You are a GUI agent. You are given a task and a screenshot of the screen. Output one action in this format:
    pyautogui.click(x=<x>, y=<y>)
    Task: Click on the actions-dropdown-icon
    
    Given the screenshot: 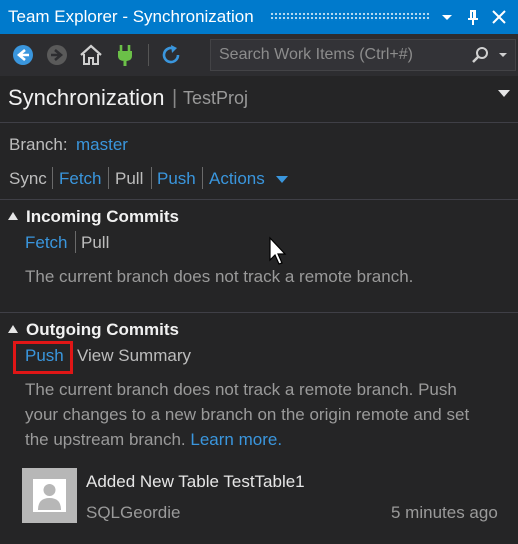 What is the action you would take?
    pyautogui.click(x=282, y=179)
    